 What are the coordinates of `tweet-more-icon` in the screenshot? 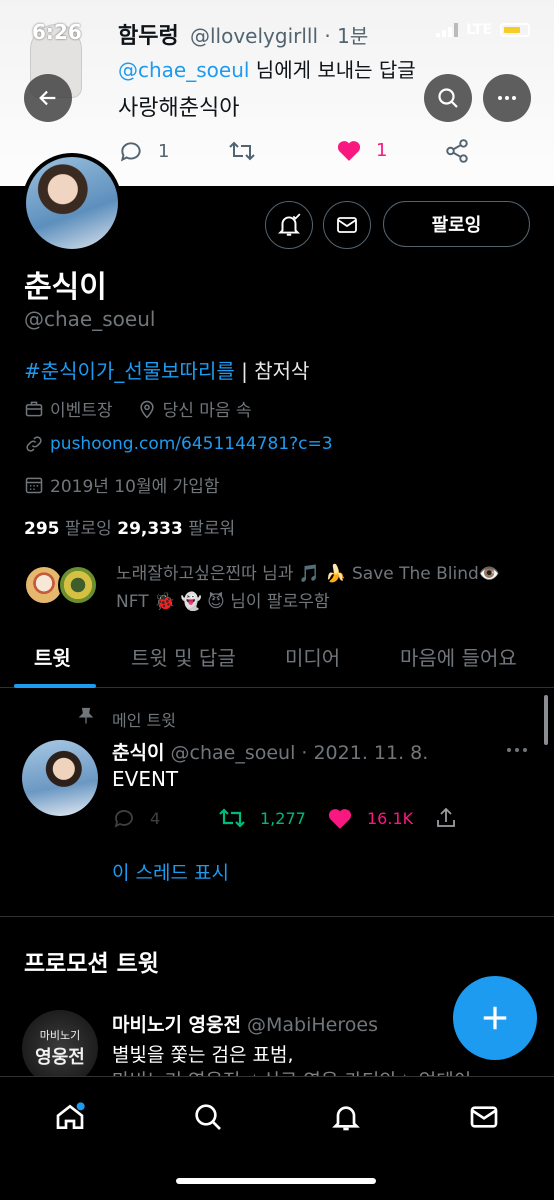 It's located at (517, 750).